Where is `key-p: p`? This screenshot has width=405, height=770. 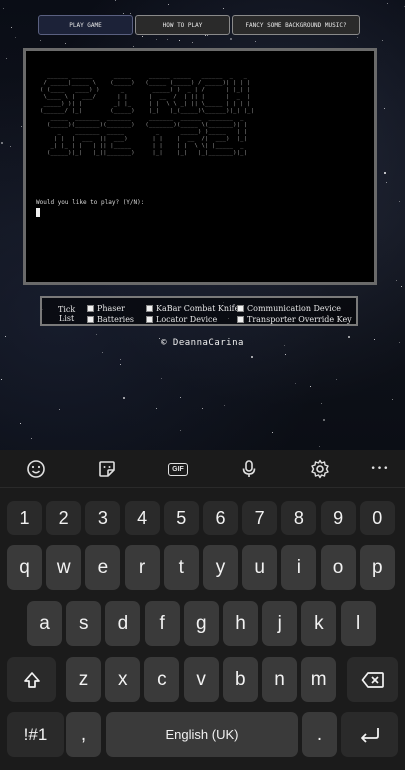
key-p: p is located at coordinates (377, 567).